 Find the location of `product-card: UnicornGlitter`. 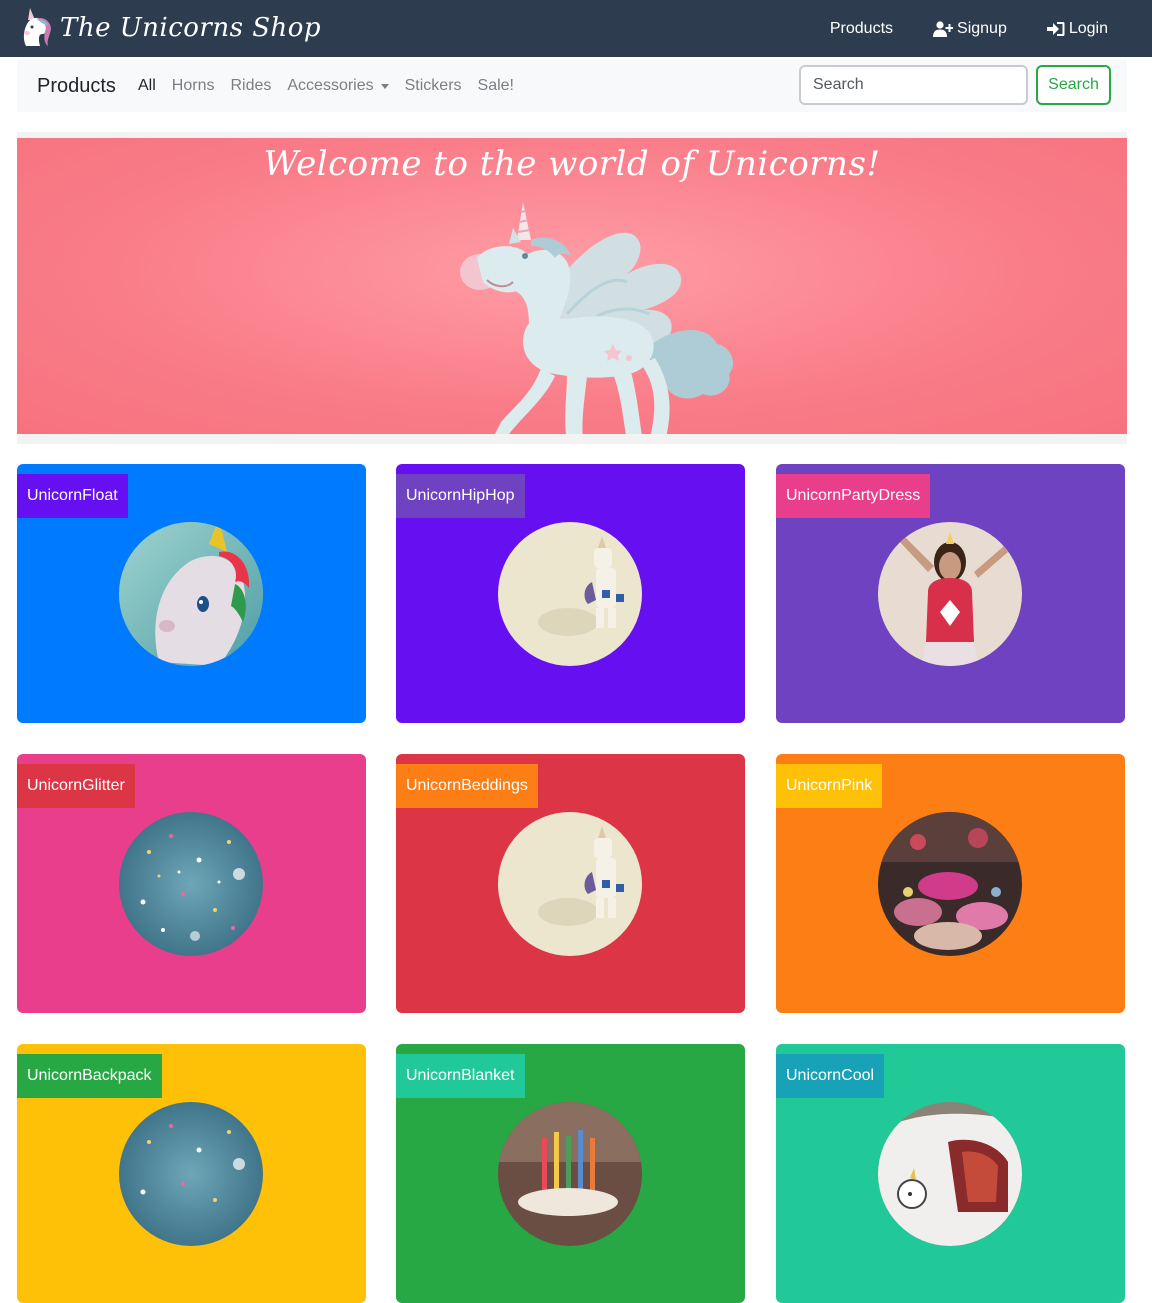

product-card: UnicornGlitter is located at coordinates (191, 883).